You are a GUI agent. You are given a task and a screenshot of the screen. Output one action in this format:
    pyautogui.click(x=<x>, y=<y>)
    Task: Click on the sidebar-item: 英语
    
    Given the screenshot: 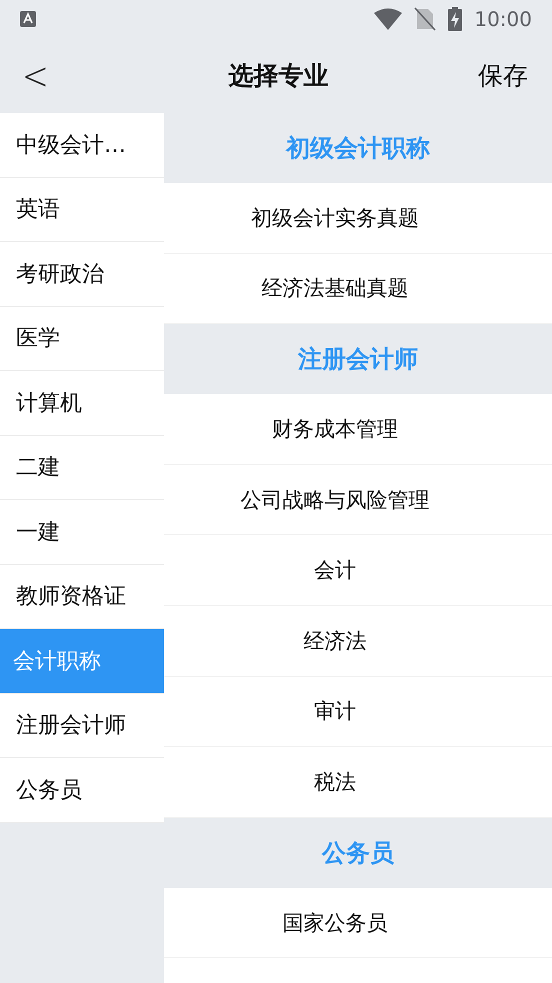 What is the action you would take?
    pyautogui.click(x=82, y=210)
    